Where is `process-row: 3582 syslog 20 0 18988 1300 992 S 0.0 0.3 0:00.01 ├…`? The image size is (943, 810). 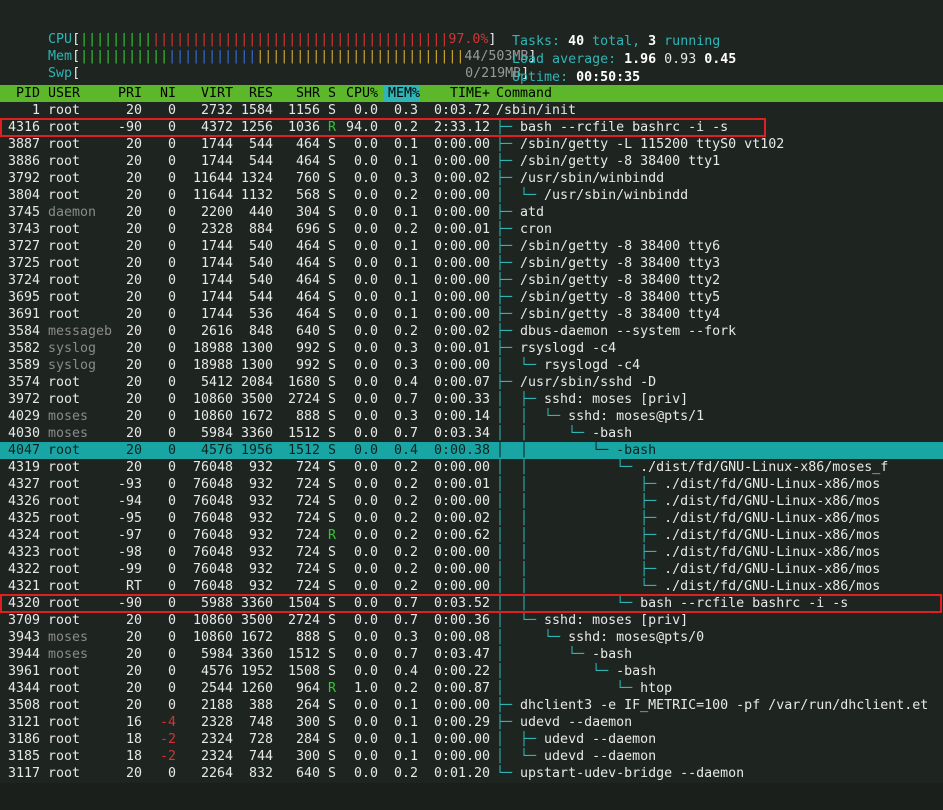
process-row: 3582 syslog 20 0 18988 1300 992 S 0.0 0.3 0:00.01 ├… is located at coordinates (471, 348).